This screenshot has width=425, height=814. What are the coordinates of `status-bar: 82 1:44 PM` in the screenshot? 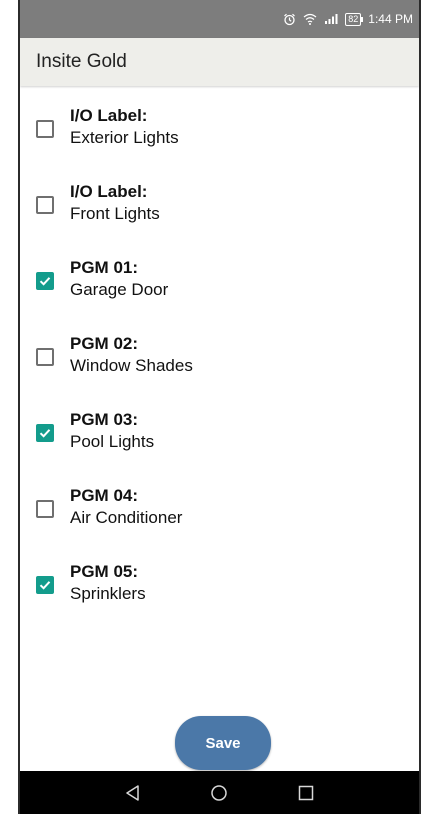 It's located at (219, 19).